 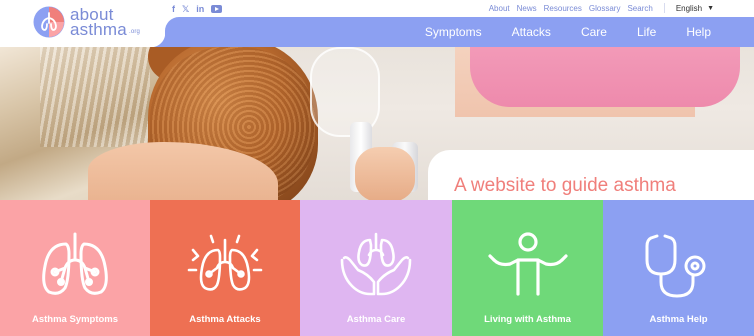 I want to click on logo-icon, so click(x=49, y=22).